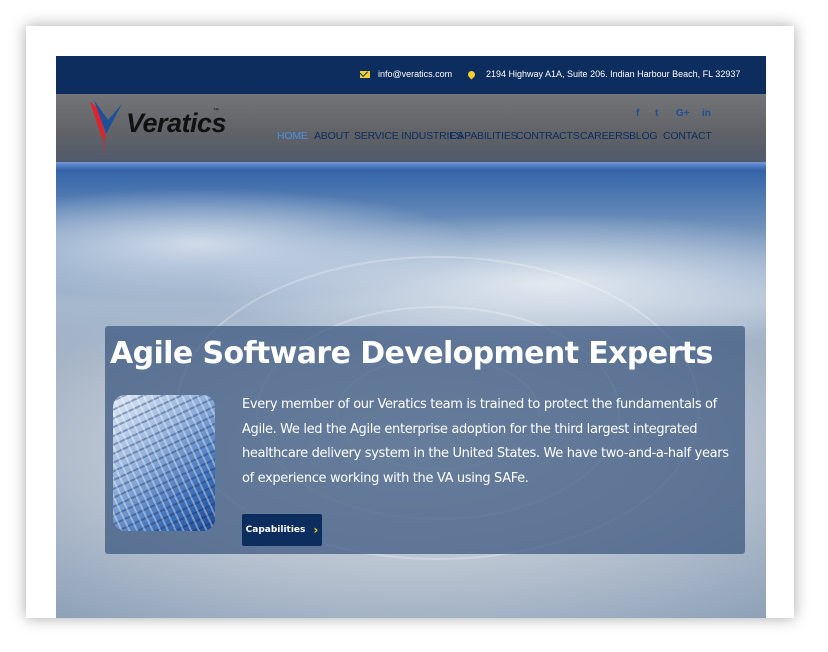  Describe the element at coordinates (176, 123) in the screenshot. I see `brand-name: Veratics` at that location.